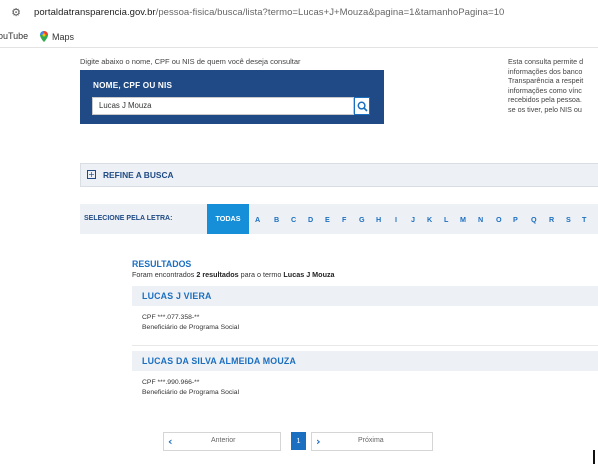 The image size is (598, 466). Describe the element at coordinates (91, 174) in the screenshot. I see `expand-plus-icon: +` at that location.